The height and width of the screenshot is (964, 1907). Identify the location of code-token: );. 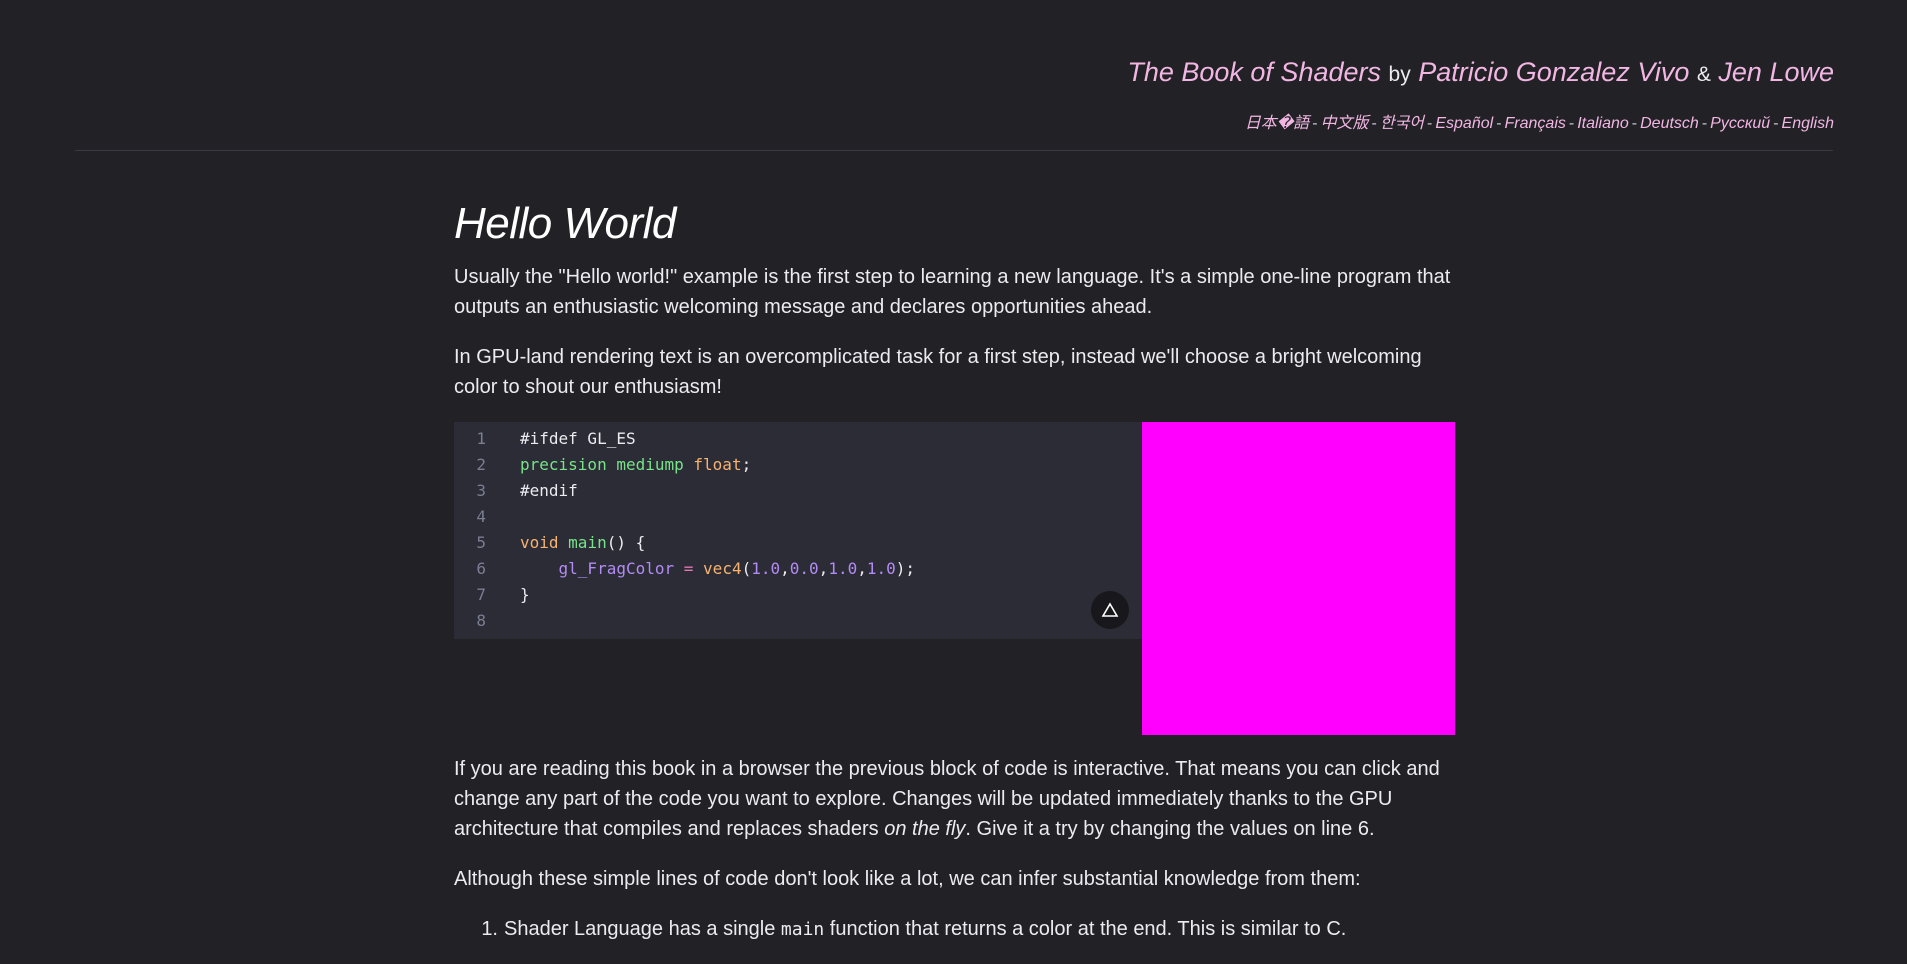
(905, 568).